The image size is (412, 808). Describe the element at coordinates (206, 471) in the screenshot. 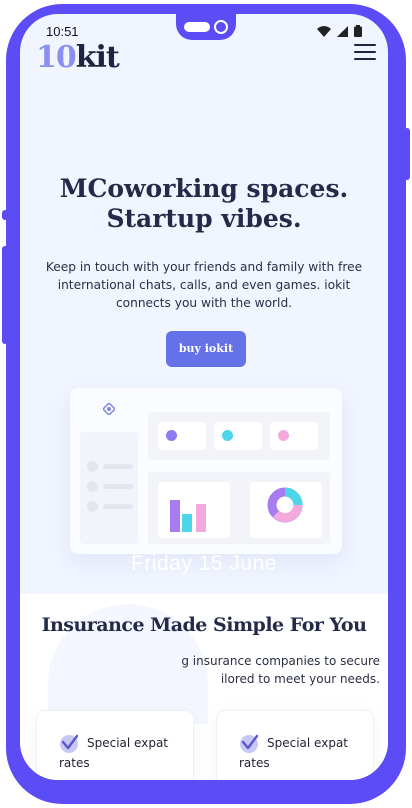

I see `dashboard-mockup` at that location.